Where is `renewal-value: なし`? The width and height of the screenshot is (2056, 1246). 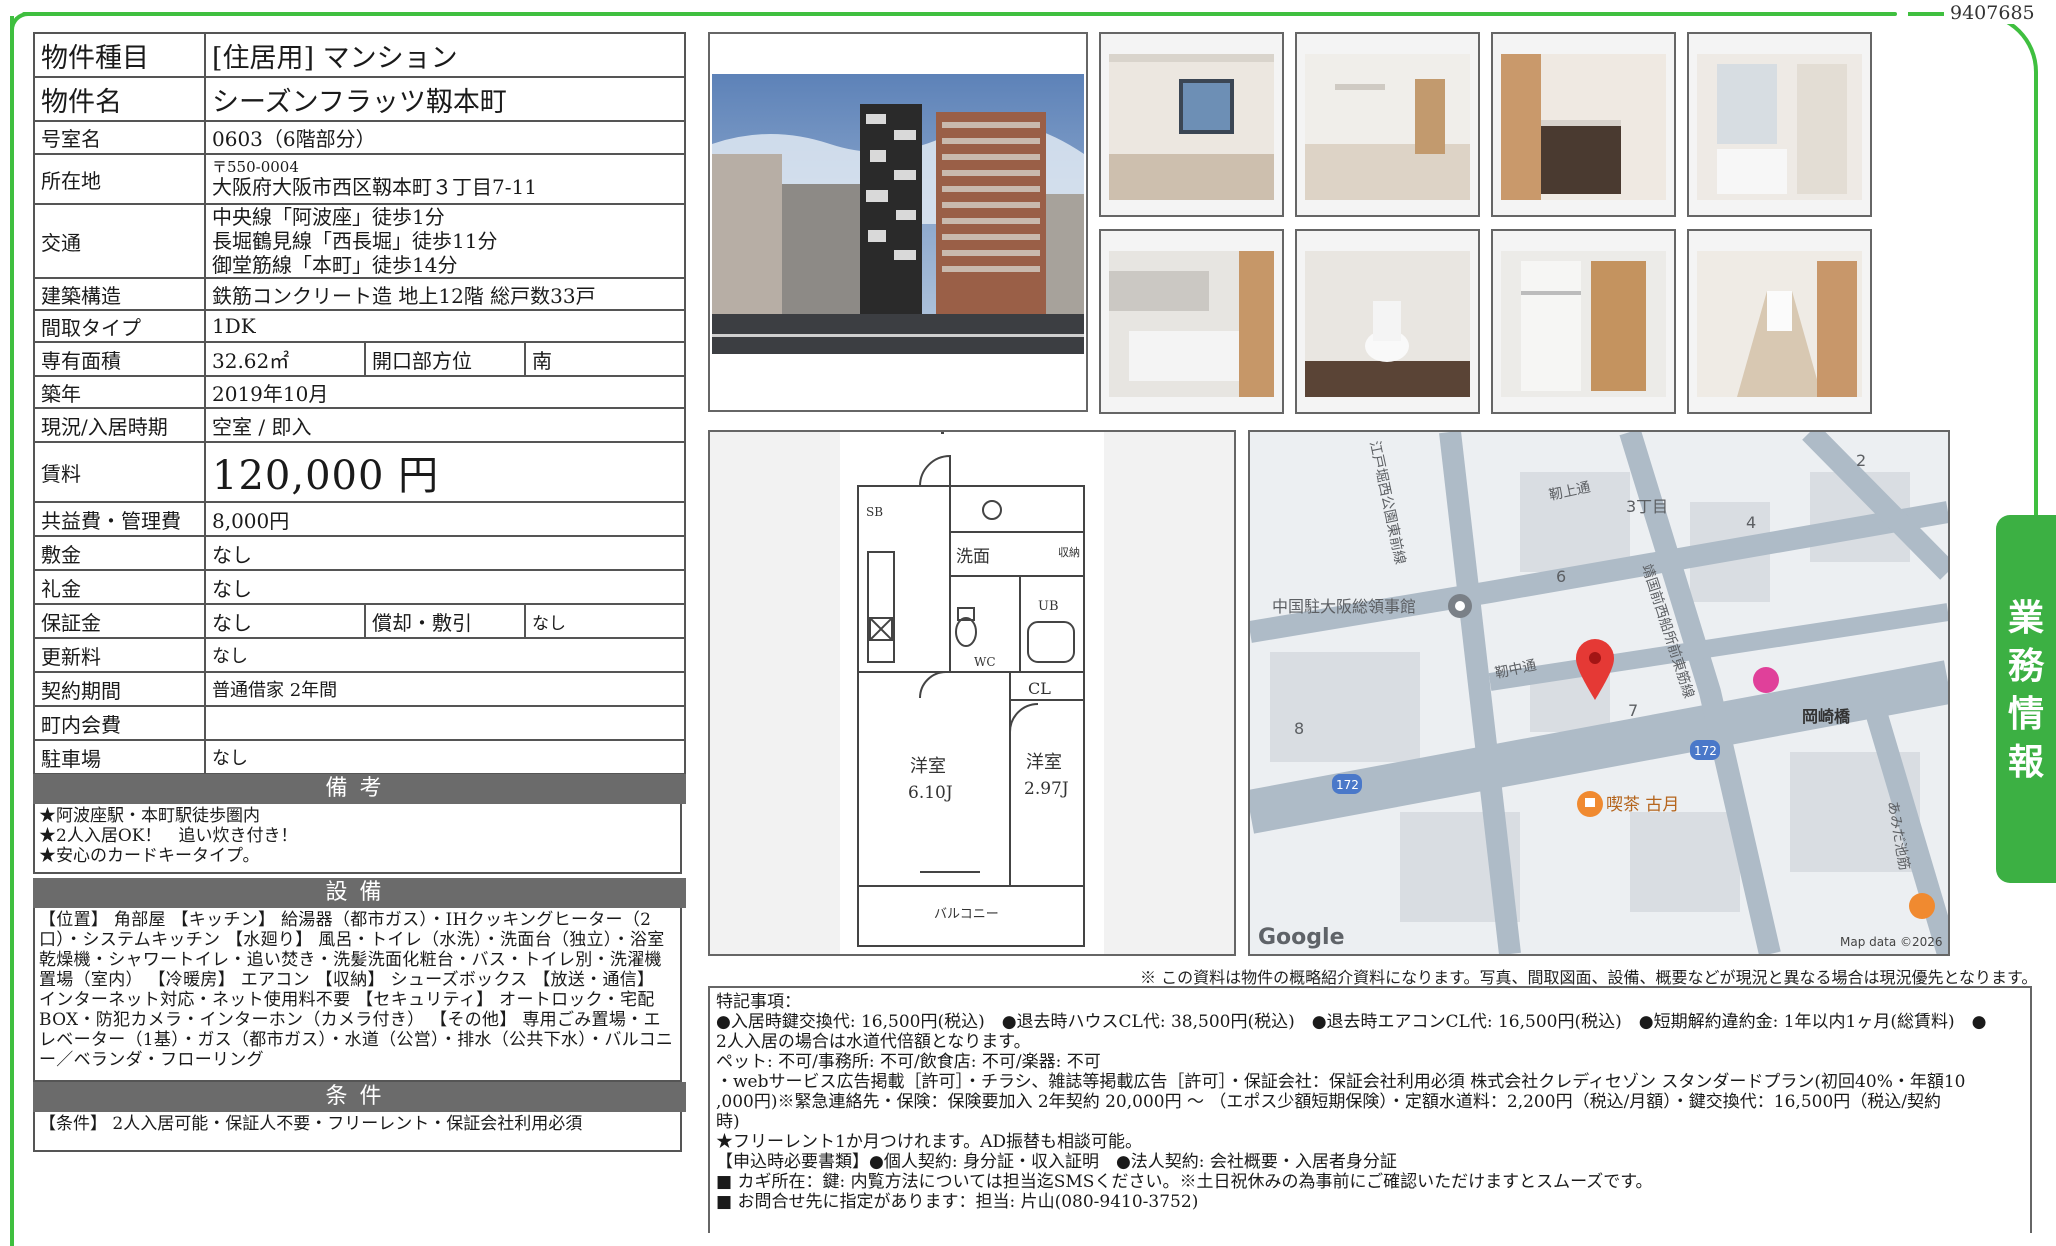
renewal-value: なし is located at coordinates (445, 655).